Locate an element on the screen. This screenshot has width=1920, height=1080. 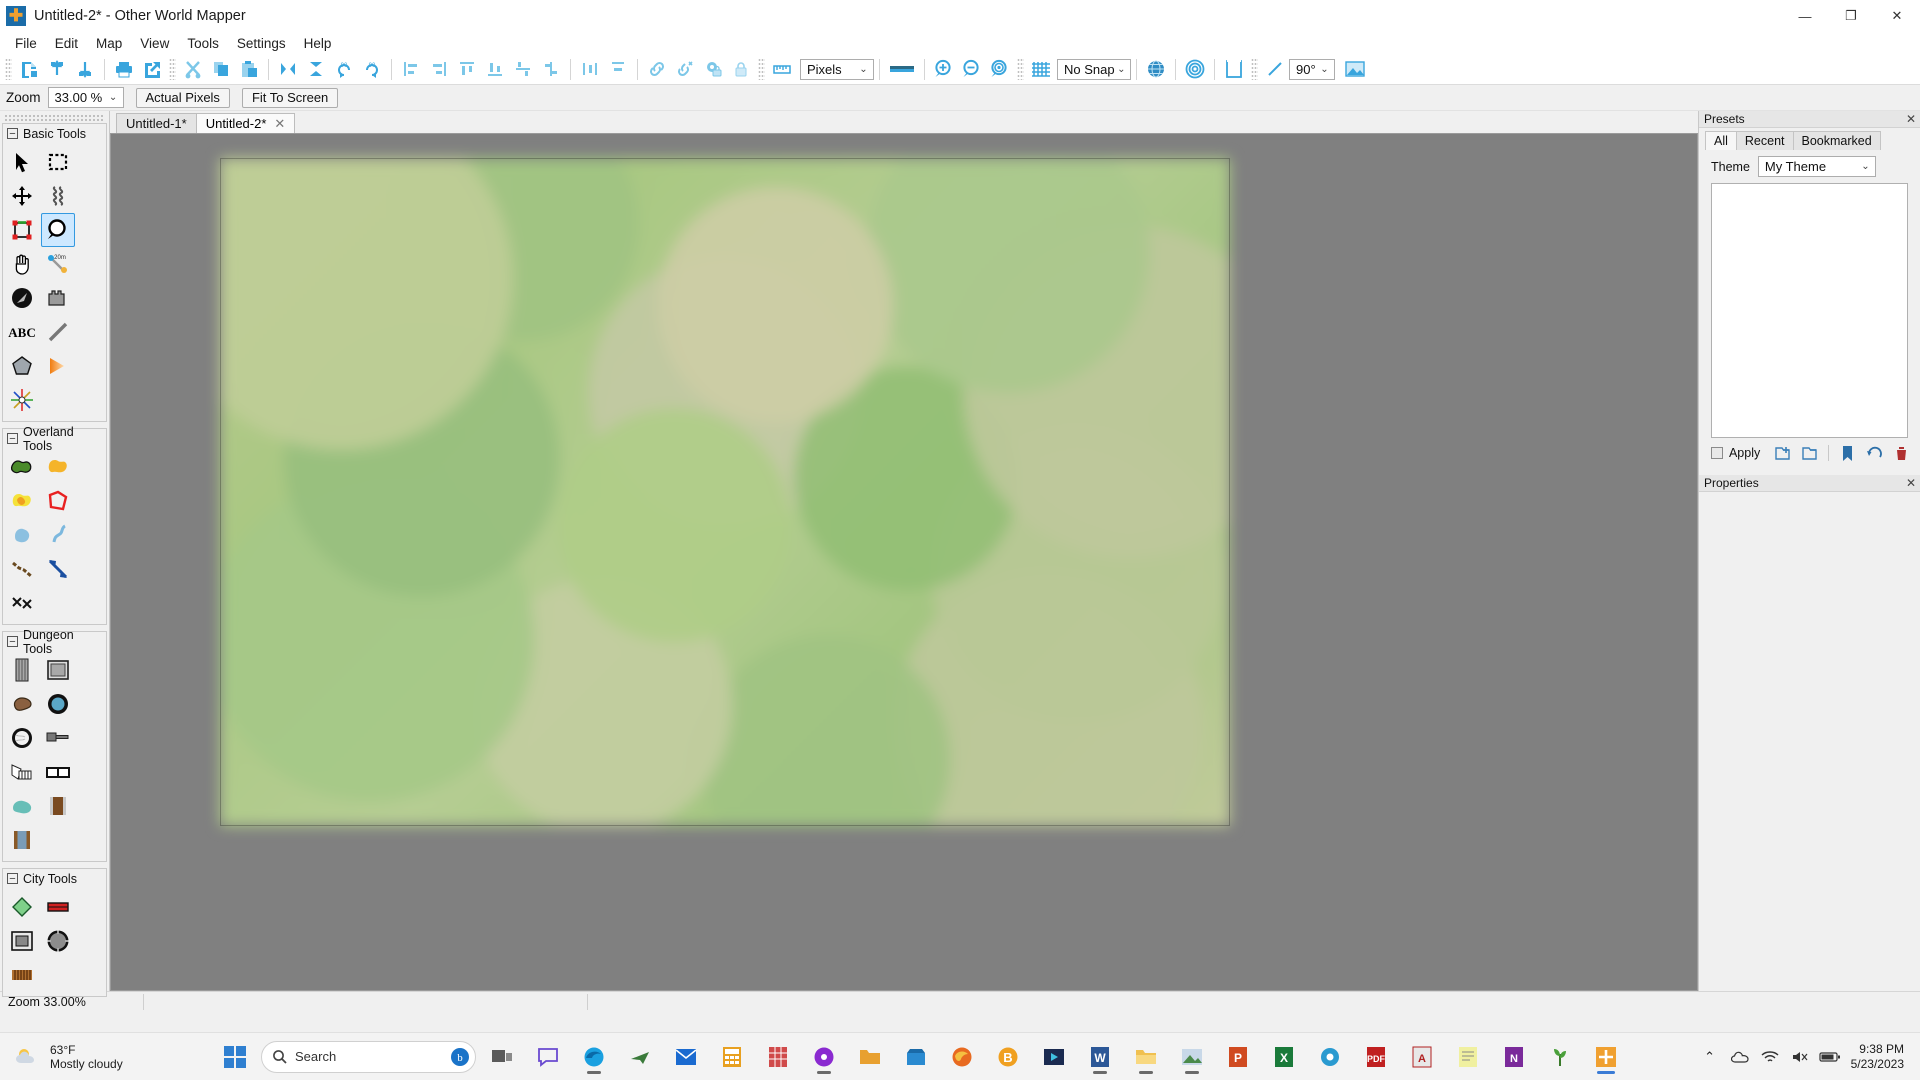
secret-door-tool is located at coordinates (22, 840).